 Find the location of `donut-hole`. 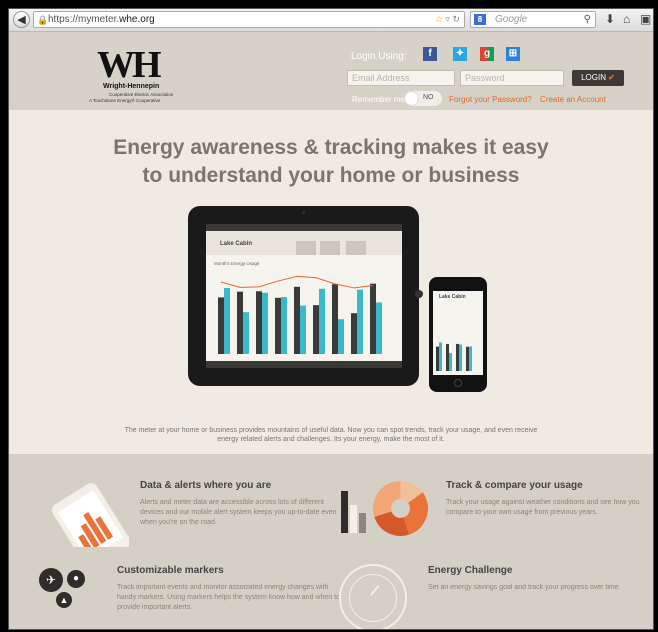

donut-hole is located at coordinates (400, 508).